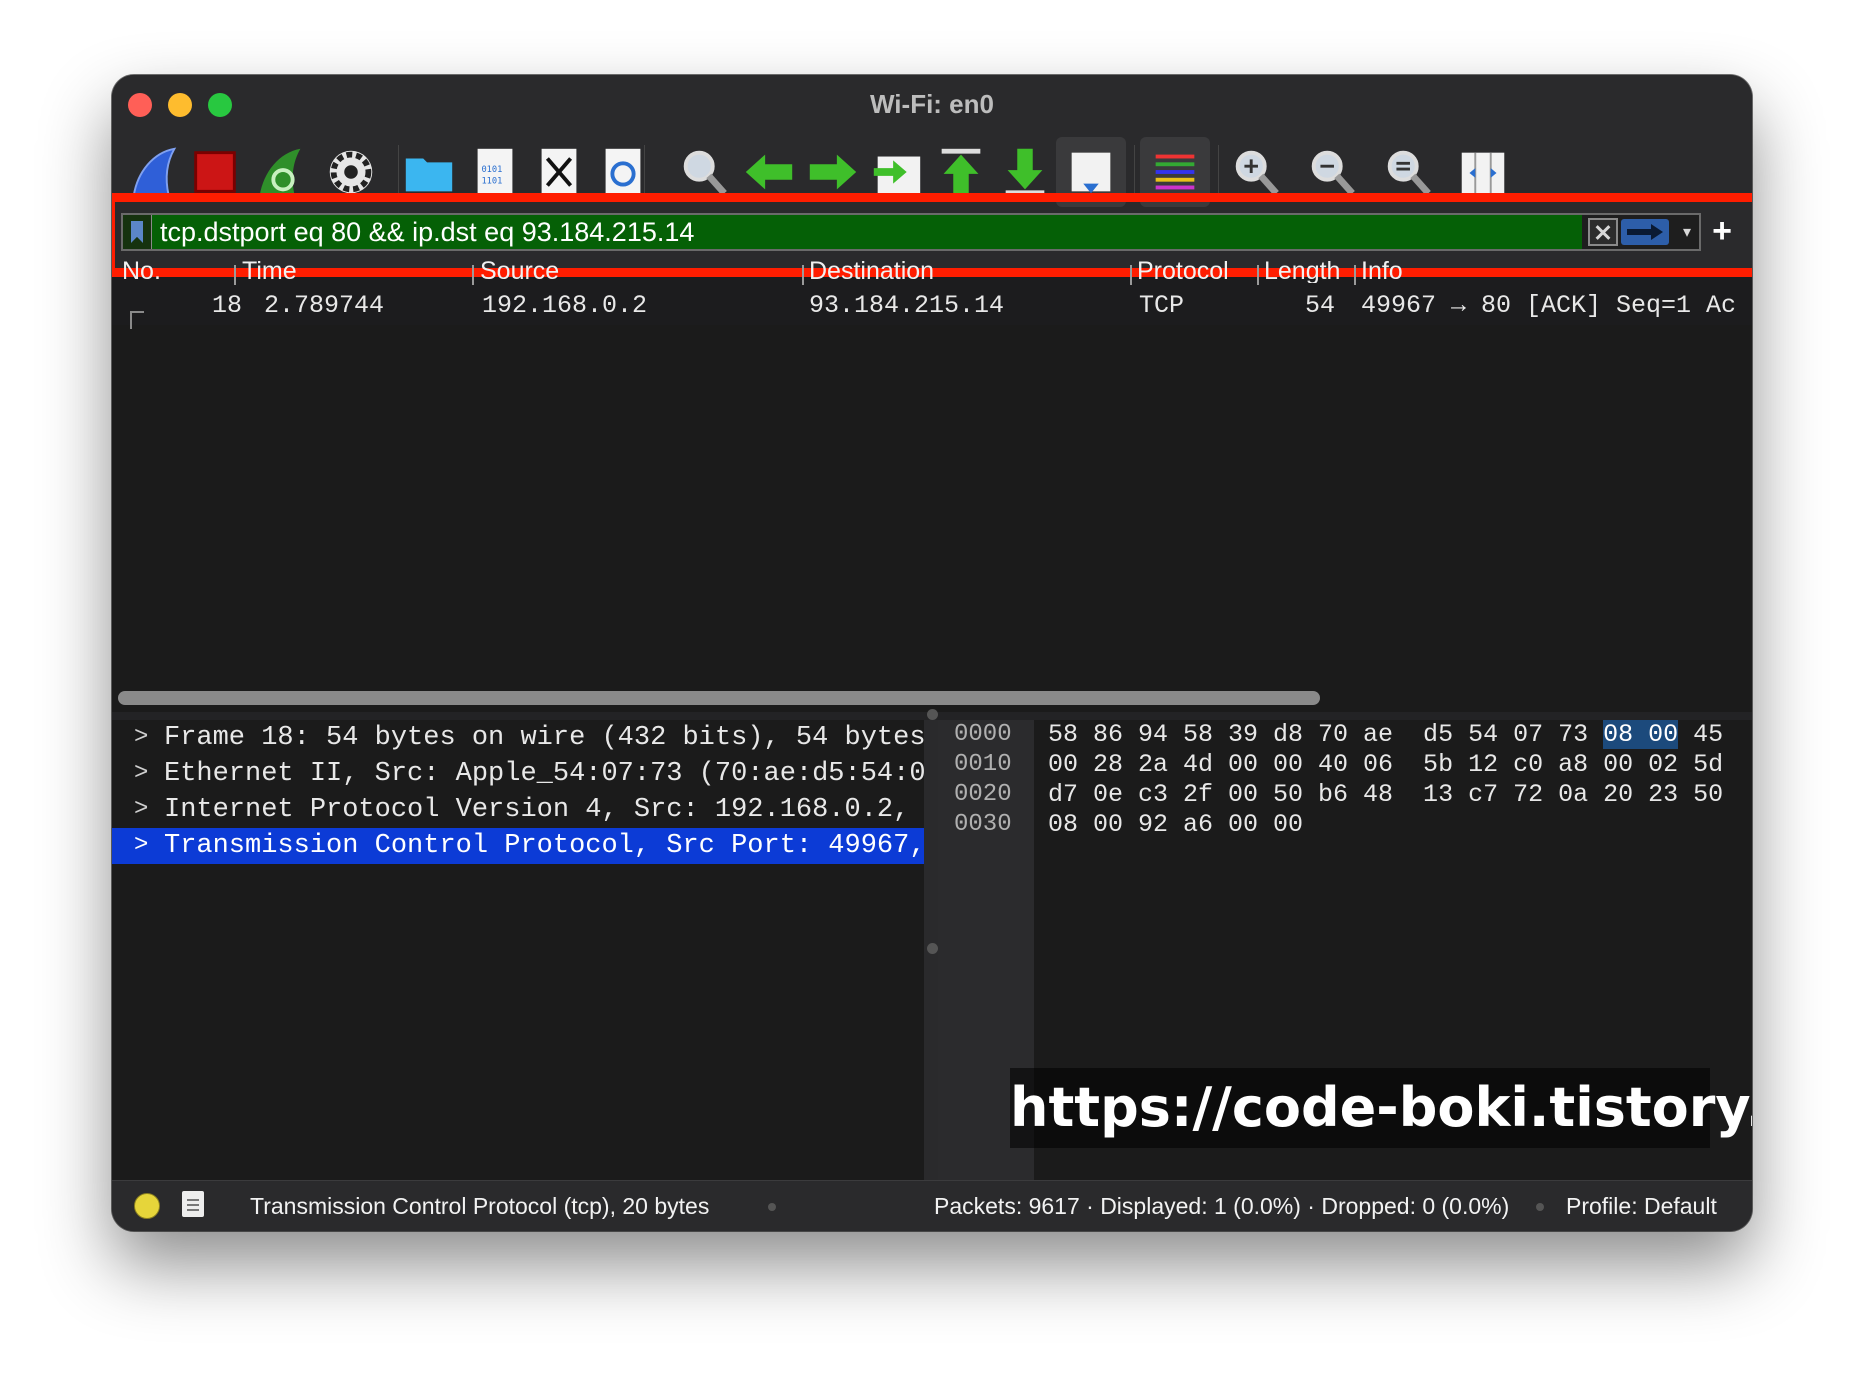 The width and height of the screenshot is (1864, 1380). Describe the element at coordinates (1175, 825) in the screenshot. I see `hex-line: 08 00 92 a6 00 00` at that location.